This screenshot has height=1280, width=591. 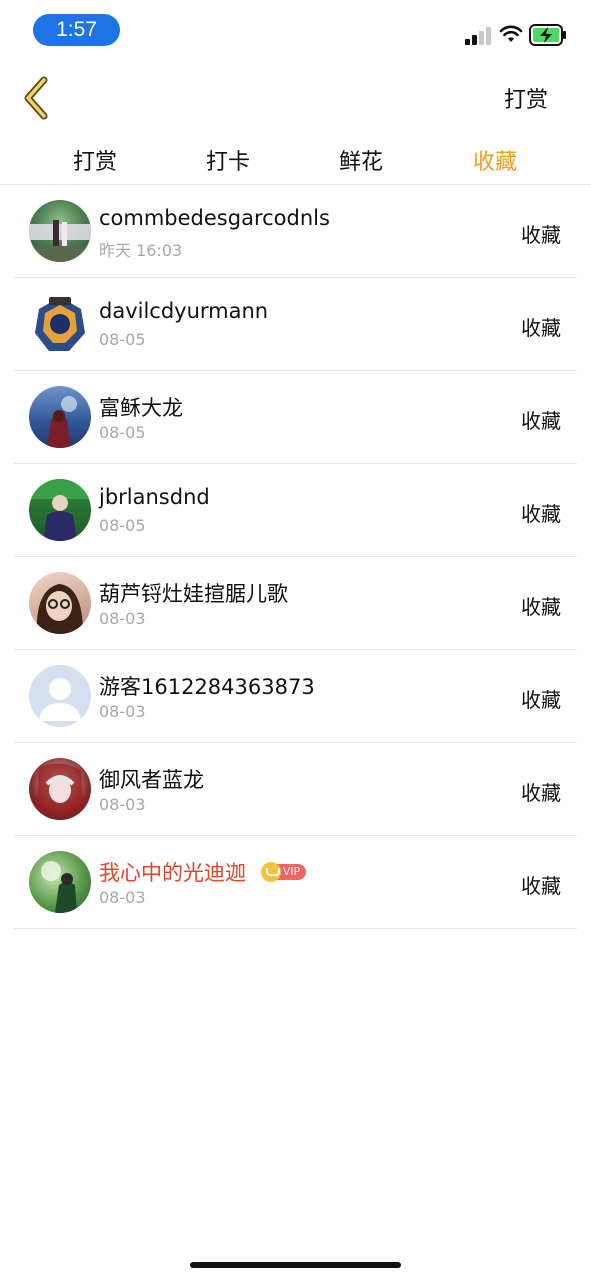 I want to click on list-item: commbedesgarcodnls 昨天 16:03 收藏, so click(x=295, y=231).